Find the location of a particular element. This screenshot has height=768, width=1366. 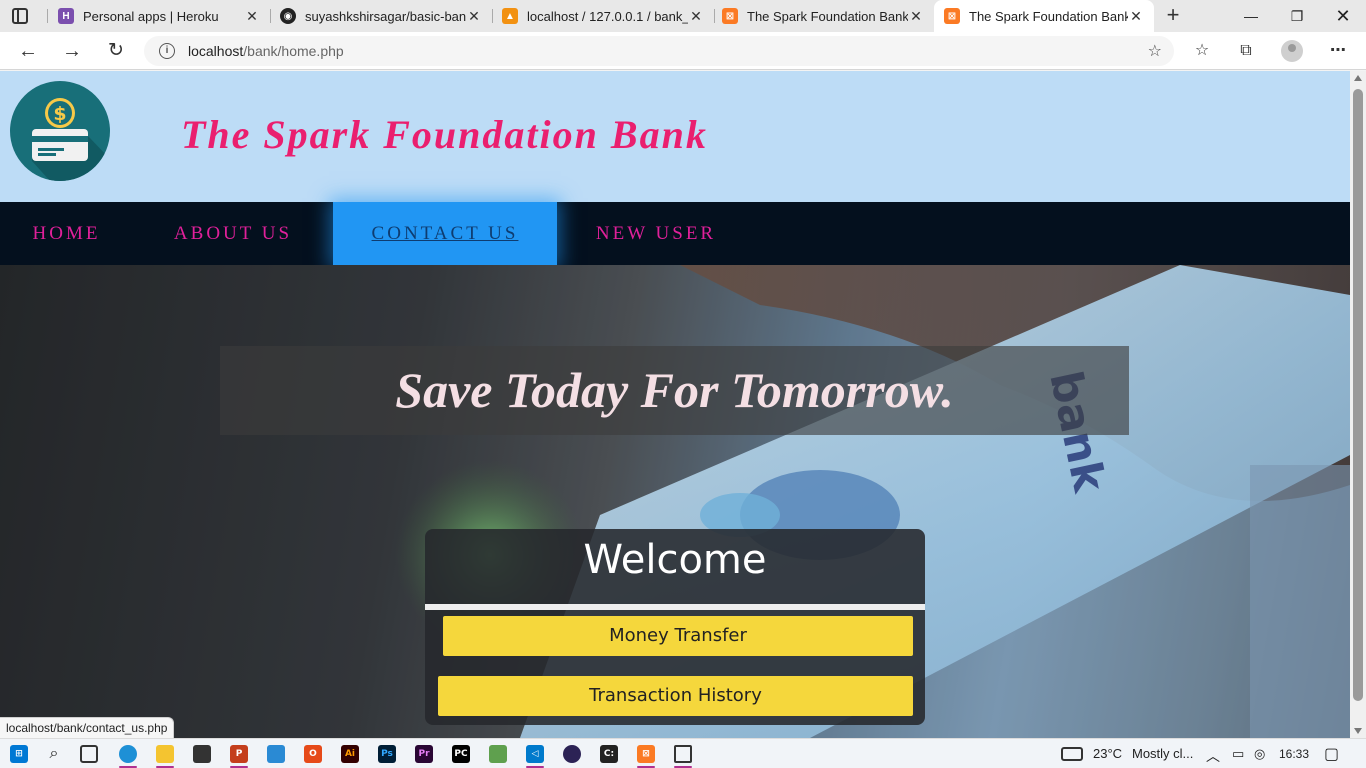

search-icon: ⌕ is located at coordinates (54, 754).